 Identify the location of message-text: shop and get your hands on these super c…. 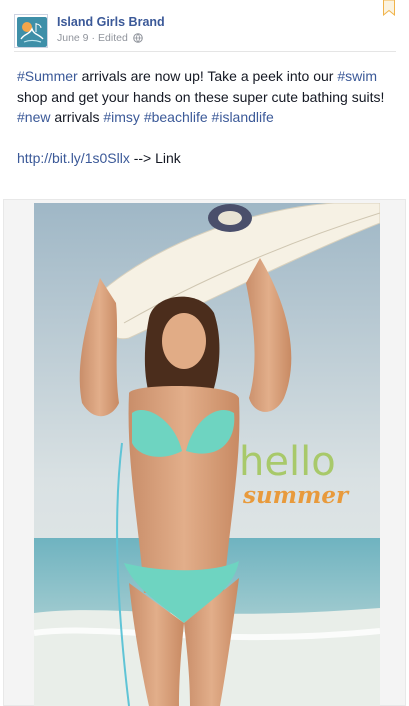
(201, 96).